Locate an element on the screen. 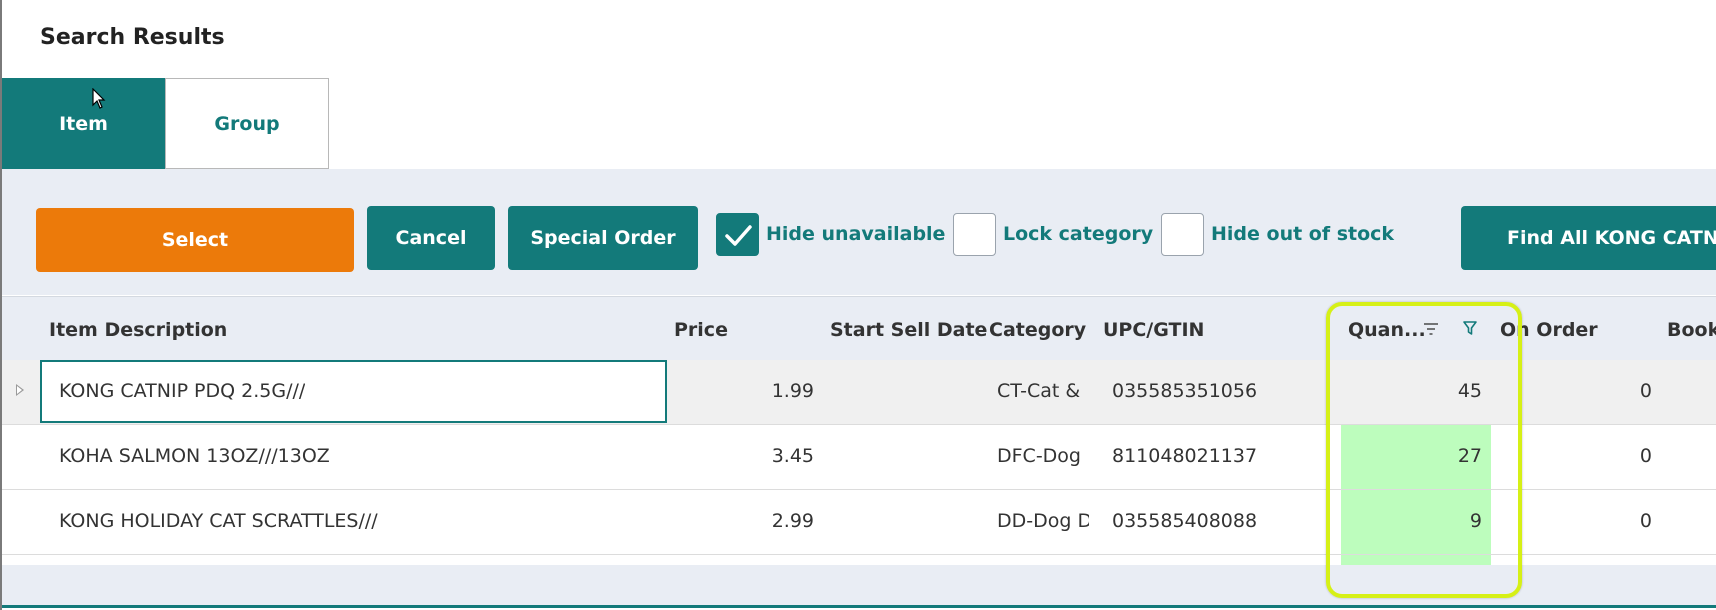 Image resolution: width=1716 pixels, height=610 pixels. item-description: KOHA SALMON 13OZ///13OZ is located at coordinates (194, 456).